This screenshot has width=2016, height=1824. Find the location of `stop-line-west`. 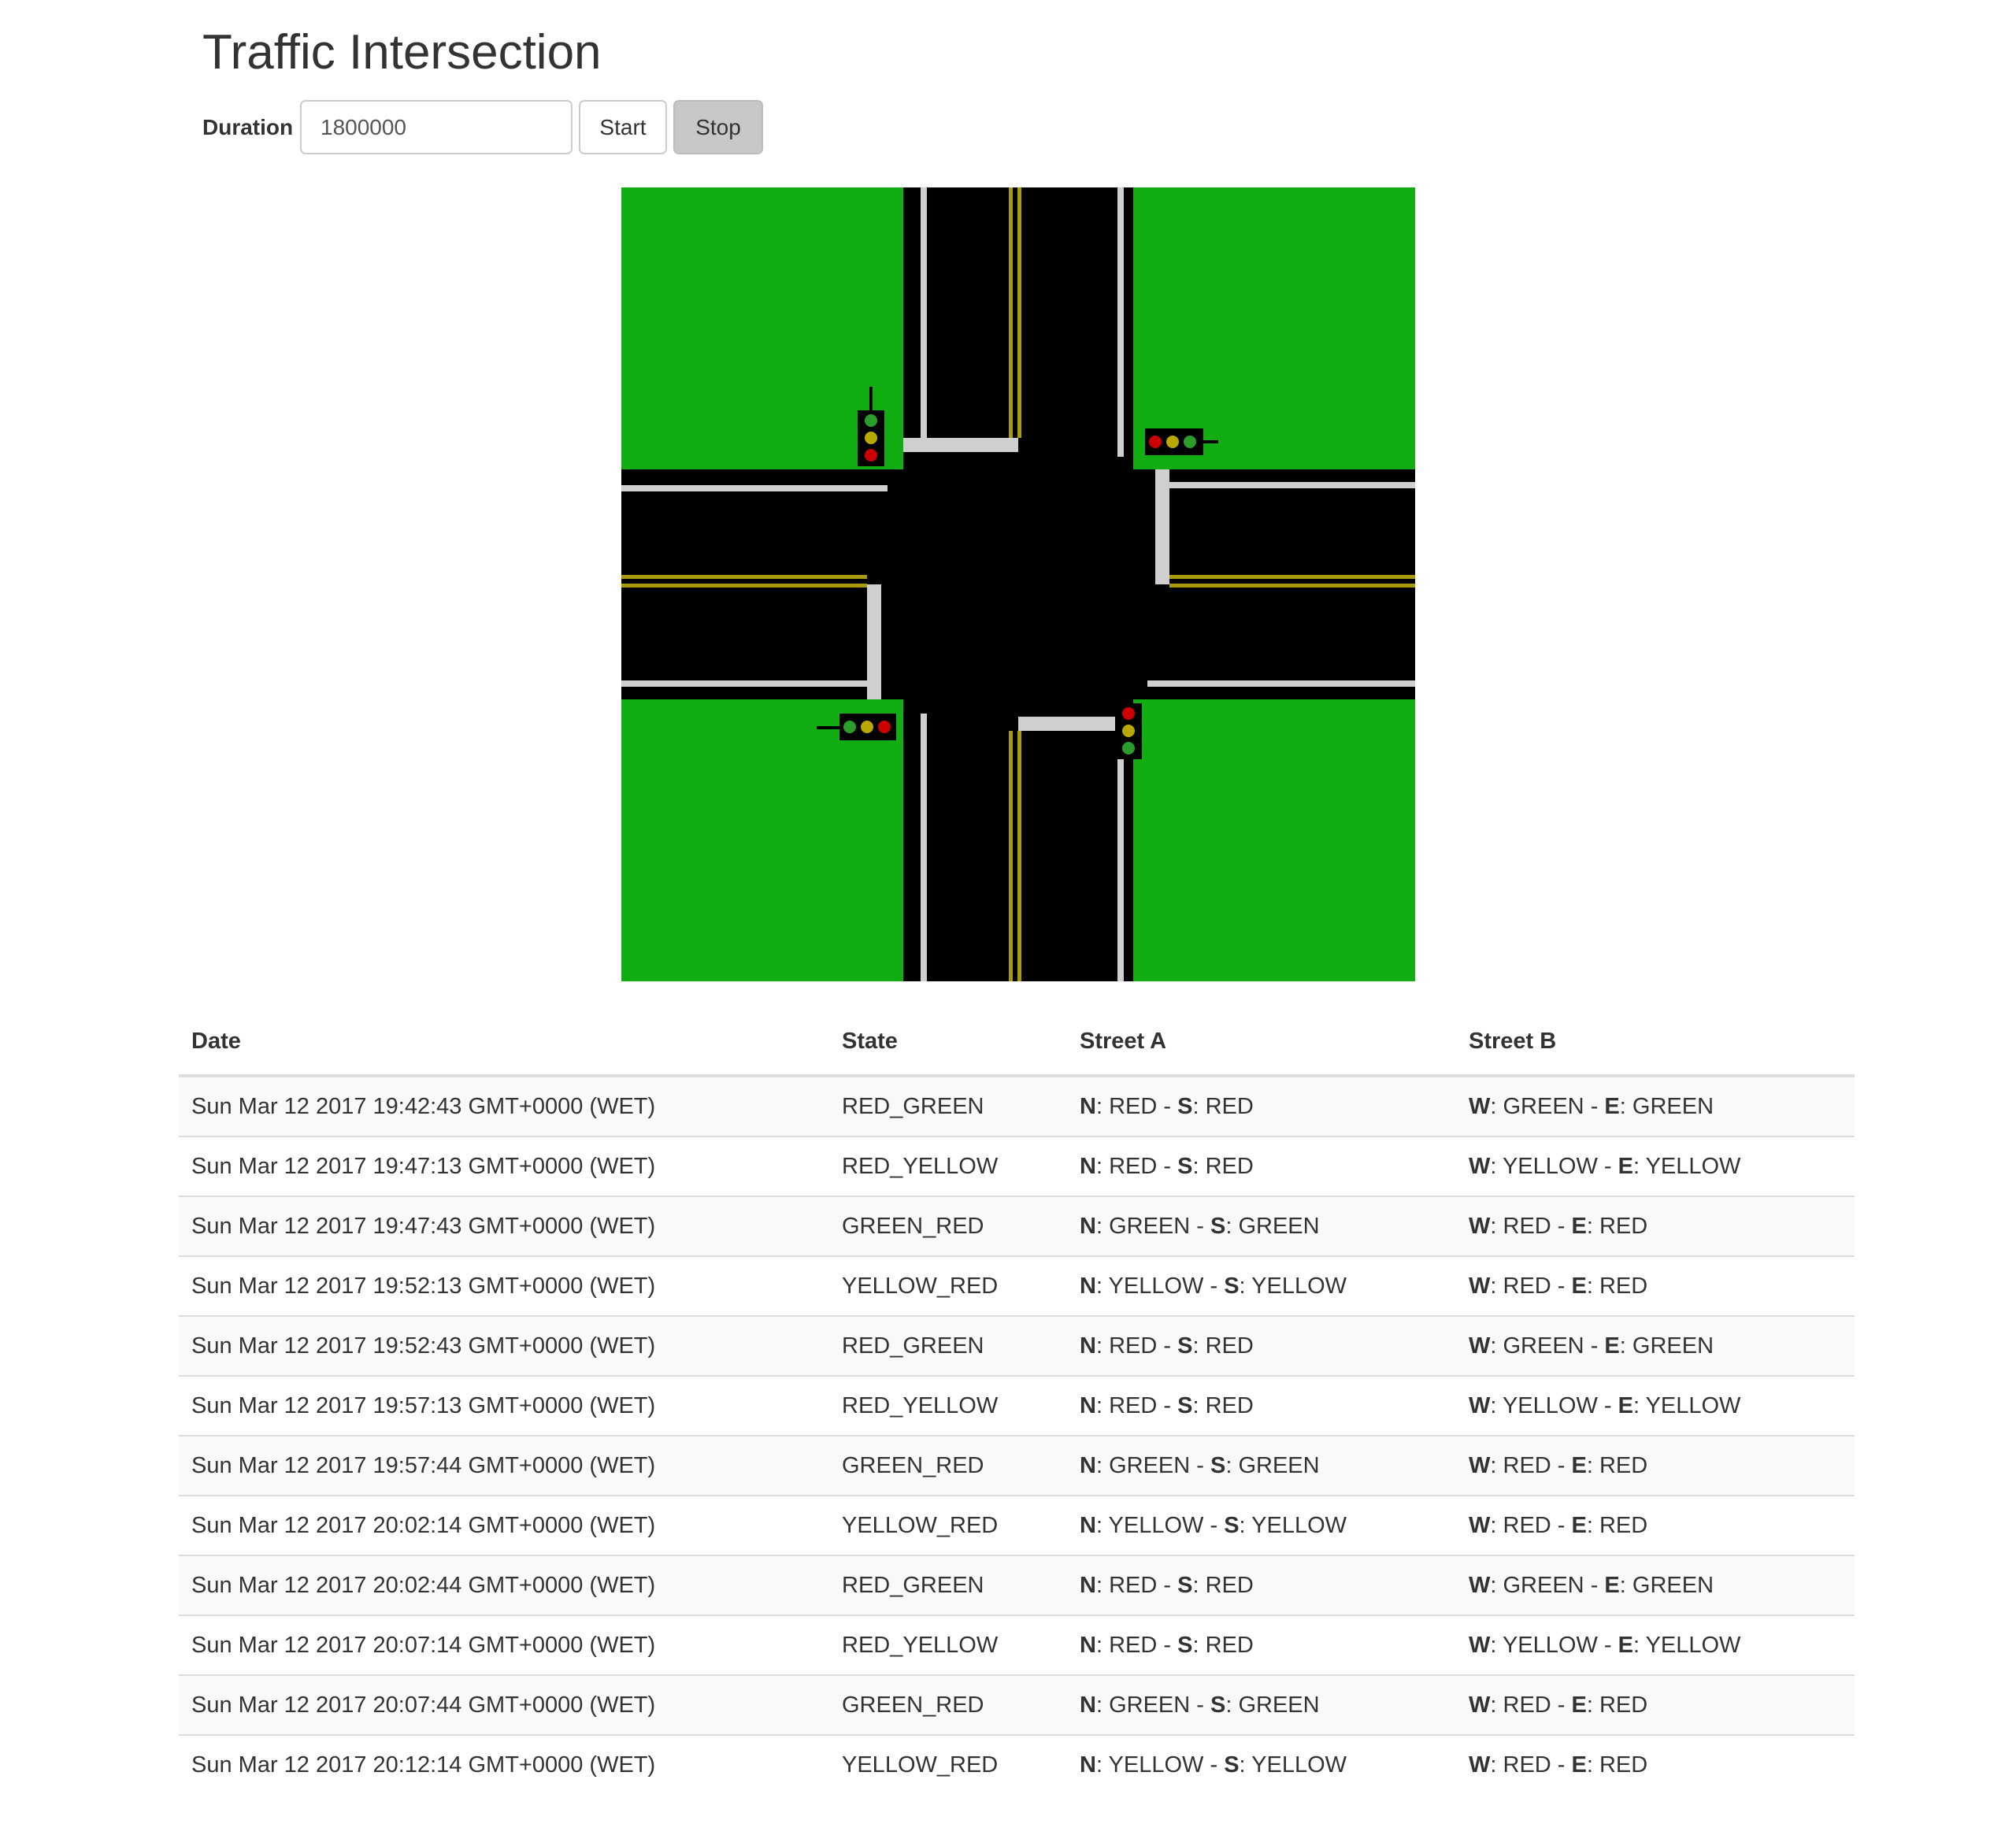

stop-line-west is located at coordinates (874, 641).